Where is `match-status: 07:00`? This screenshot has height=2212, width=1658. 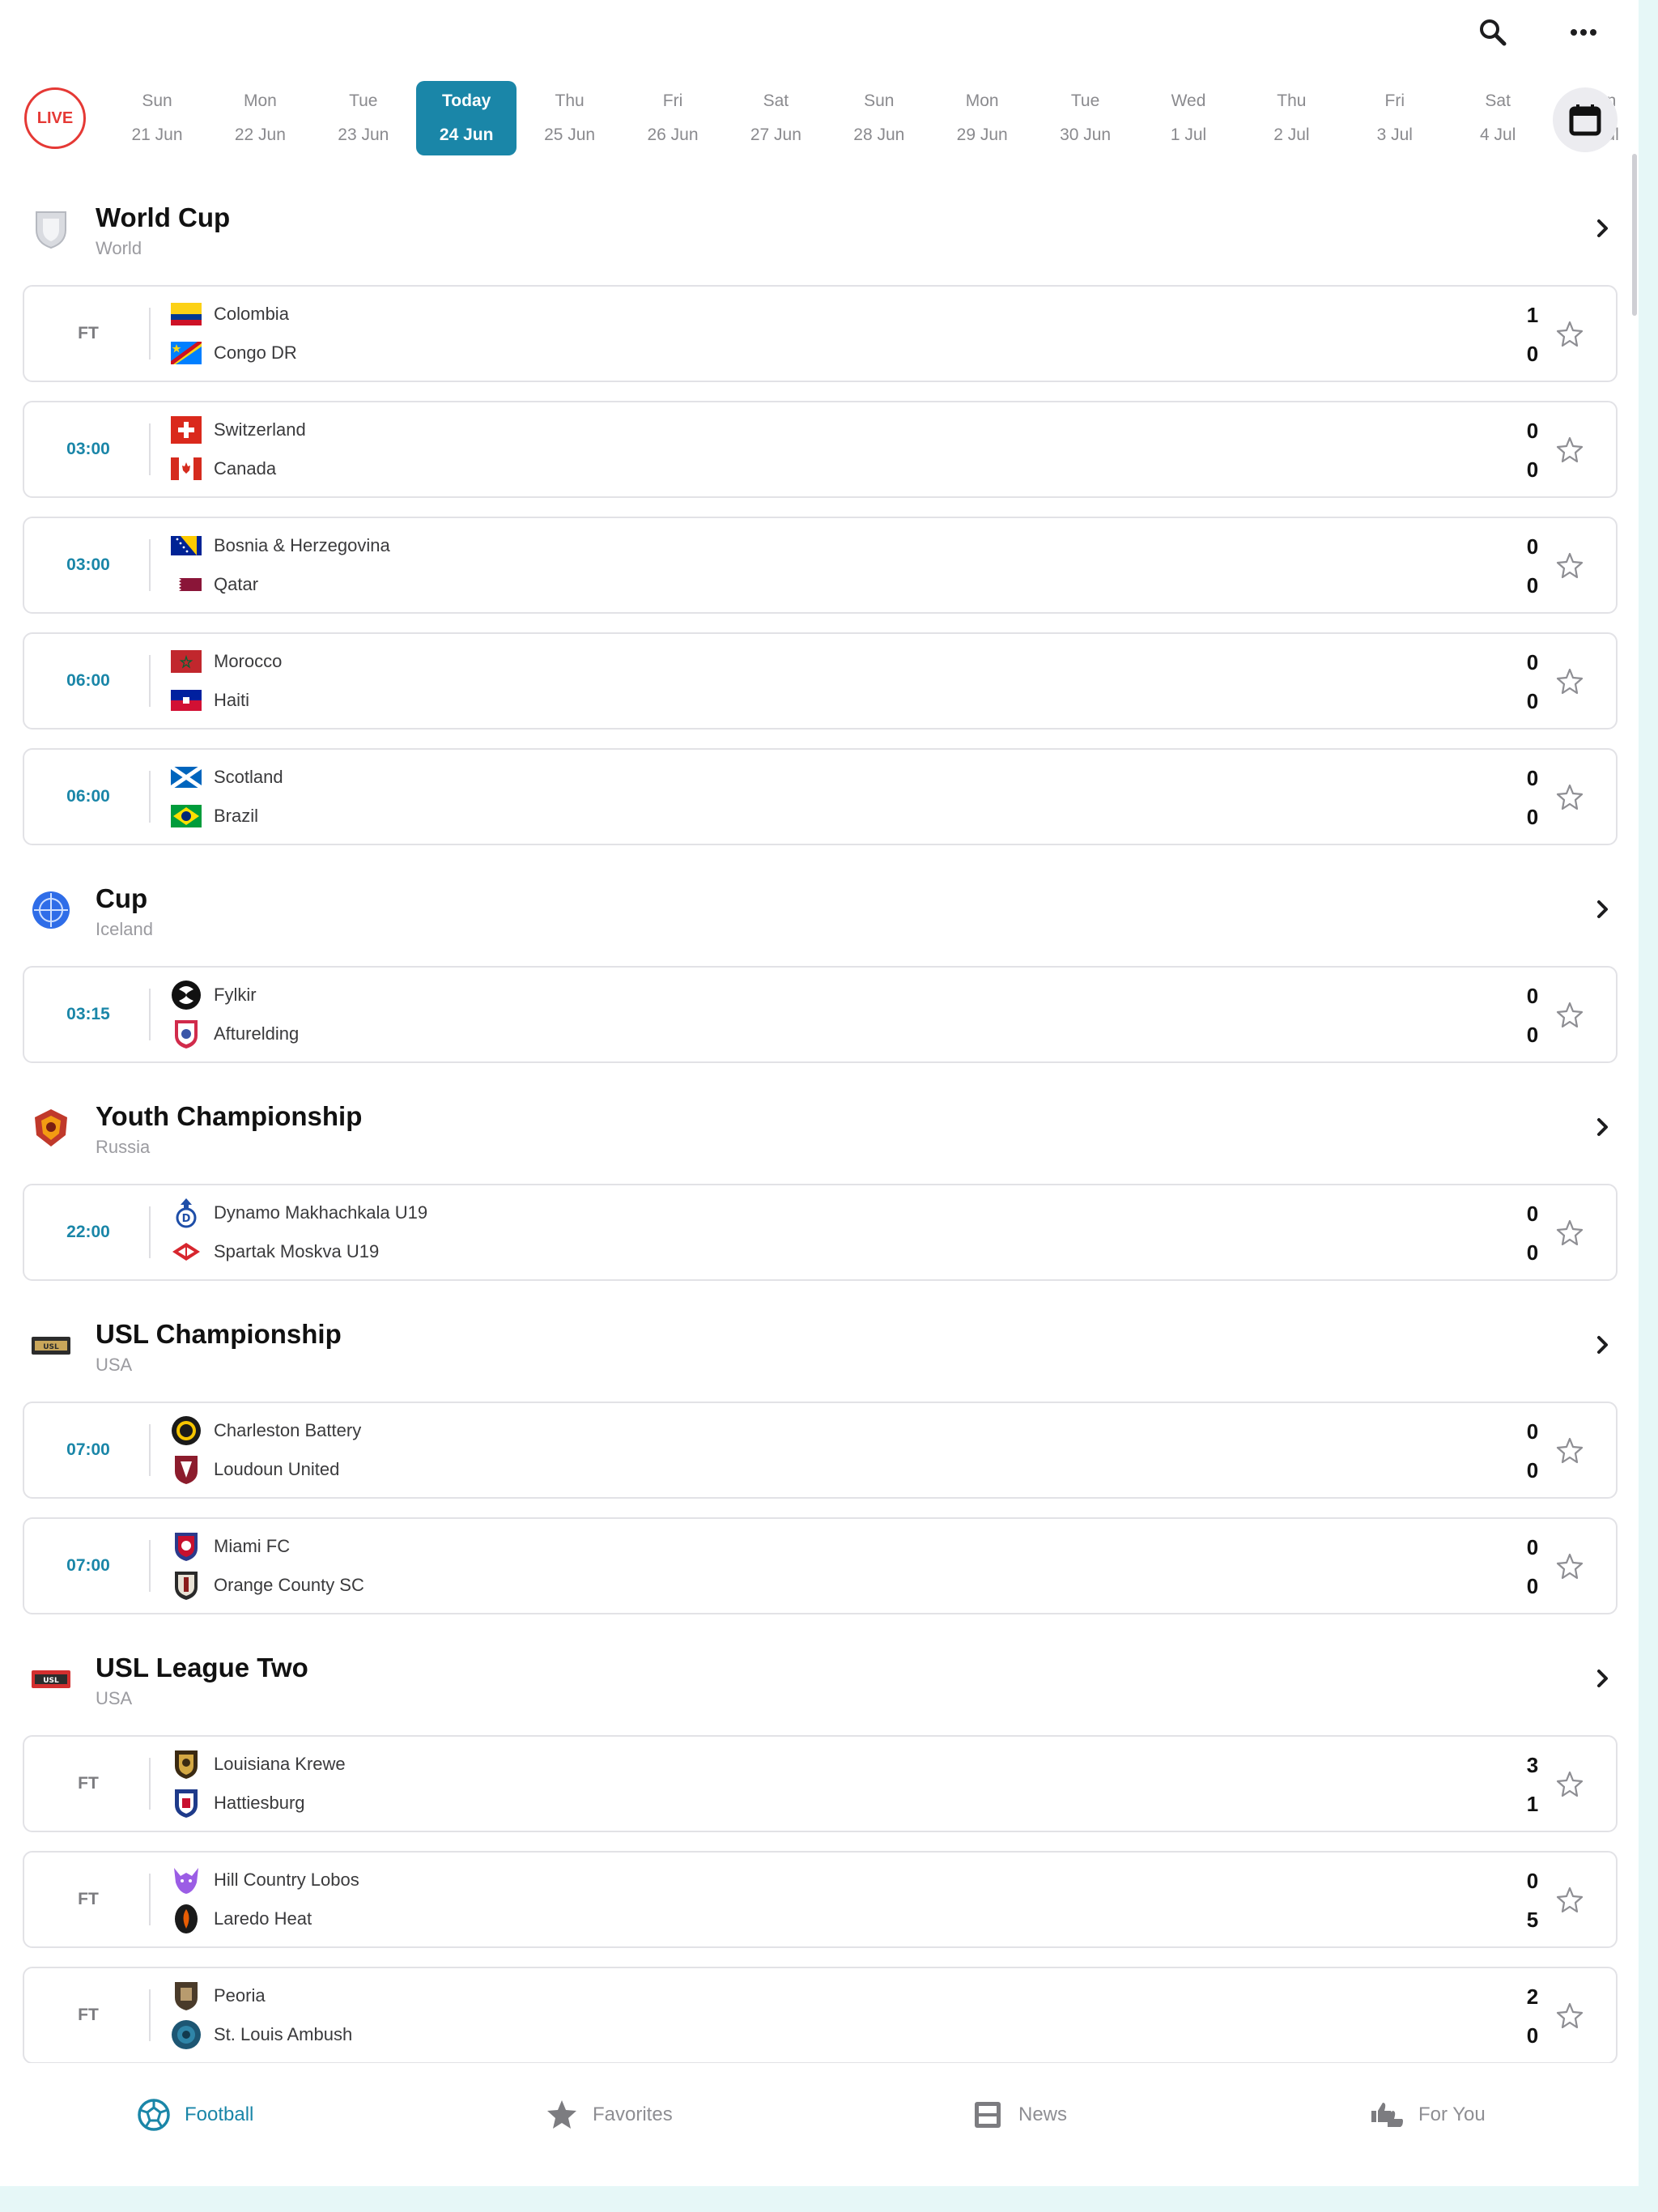
match-status: 07:00 is located at coordinates (88, 1565).